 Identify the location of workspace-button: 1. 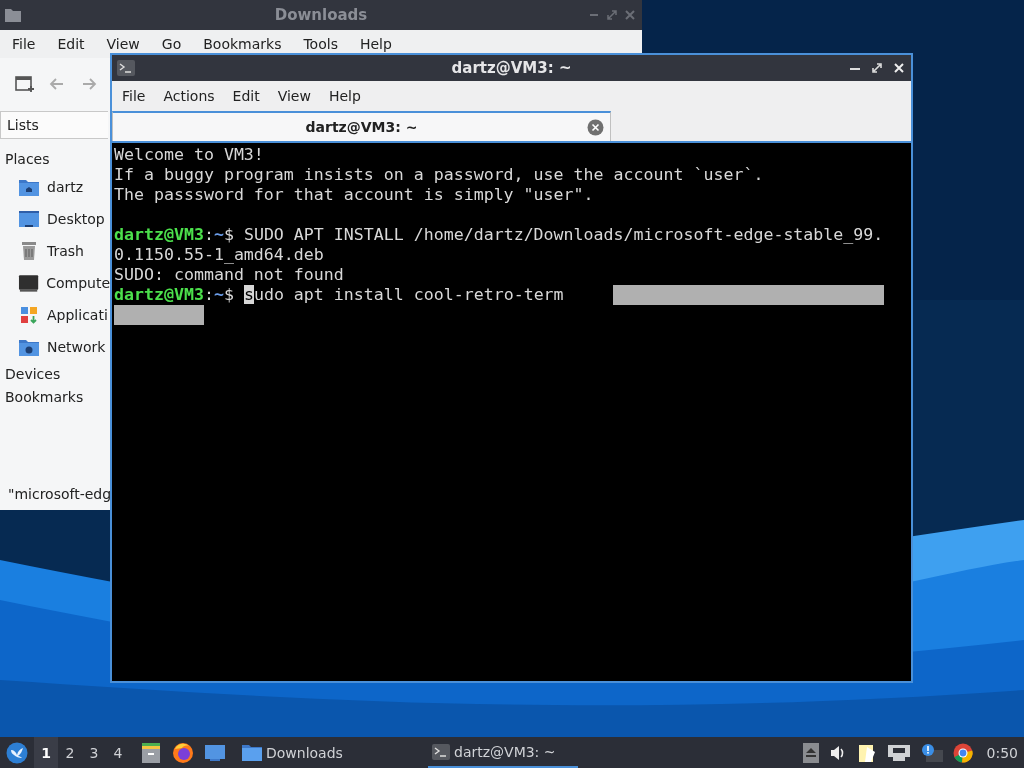
(46, 752).